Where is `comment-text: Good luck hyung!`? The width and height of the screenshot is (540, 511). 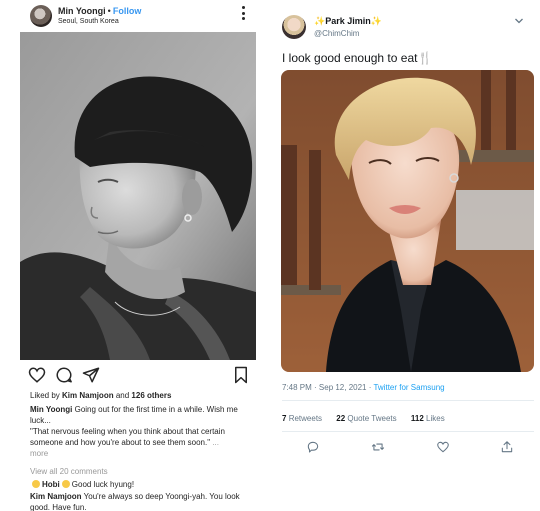 comment-text: Good luck hyung! is located at coordinates (103, 484).